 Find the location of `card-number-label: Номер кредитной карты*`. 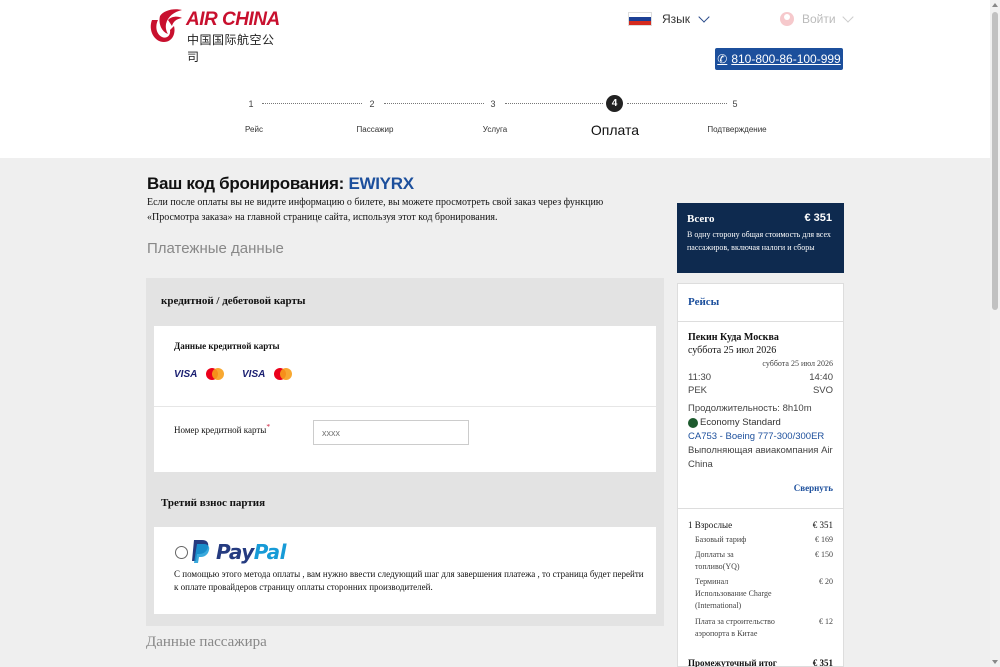

card-number-label: Номер кредитной карты* is located at coordinates (222, 428).